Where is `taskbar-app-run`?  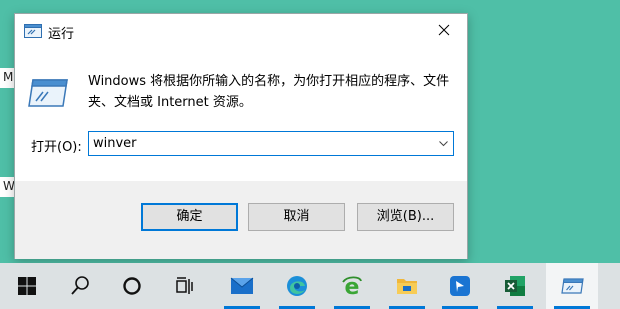 taskbar-app-run is located at coordinates (572, 286).